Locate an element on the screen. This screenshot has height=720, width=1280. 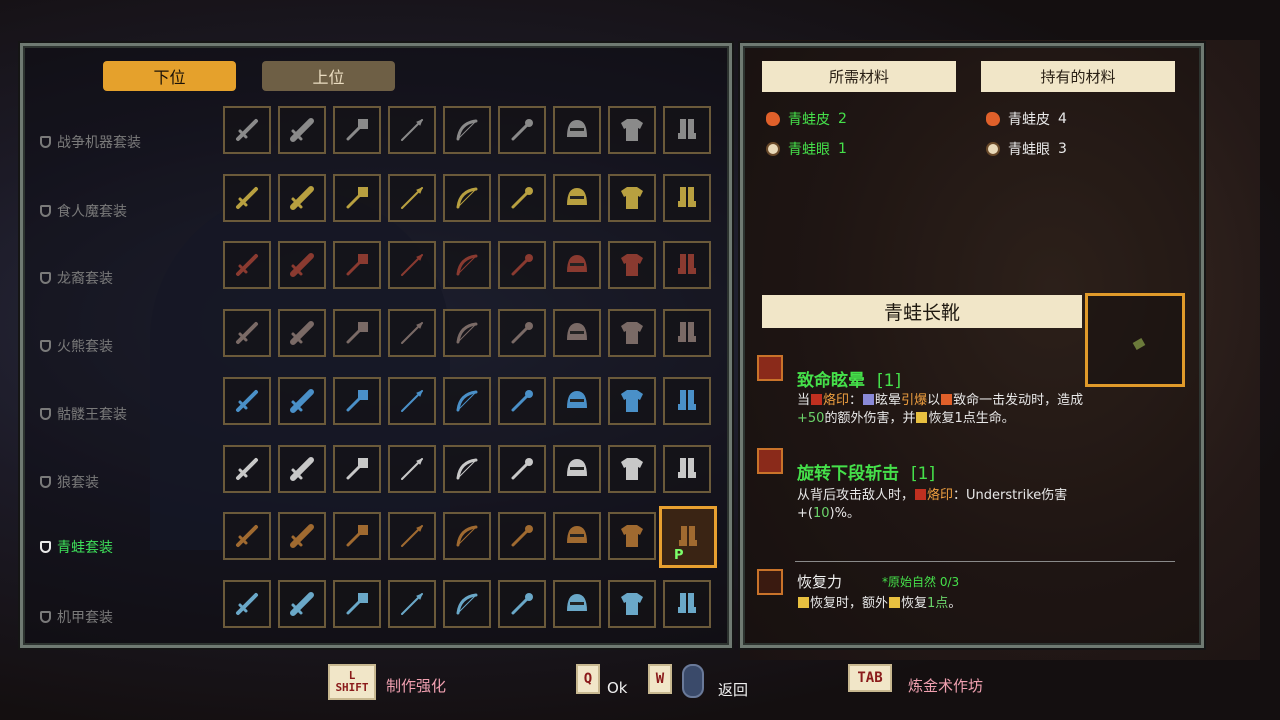
item-slot-boots: P is located at coordinates (688, 537).